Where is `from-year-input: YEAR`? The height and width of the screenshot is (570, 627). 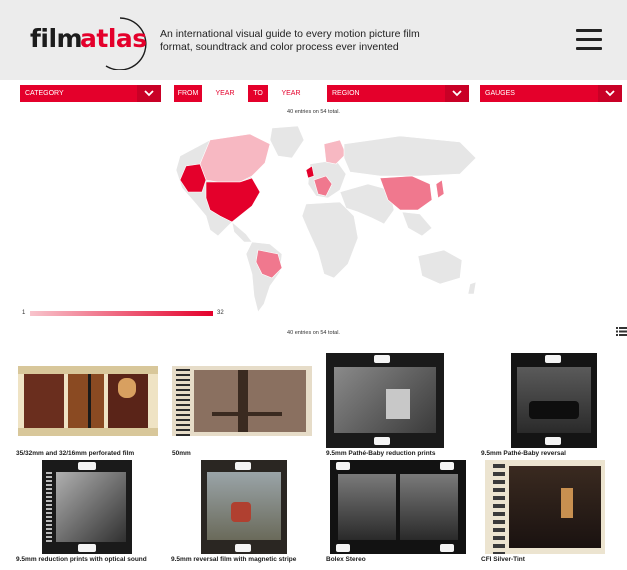 from-year-input: YEAR is located at coordinates (225, 93).